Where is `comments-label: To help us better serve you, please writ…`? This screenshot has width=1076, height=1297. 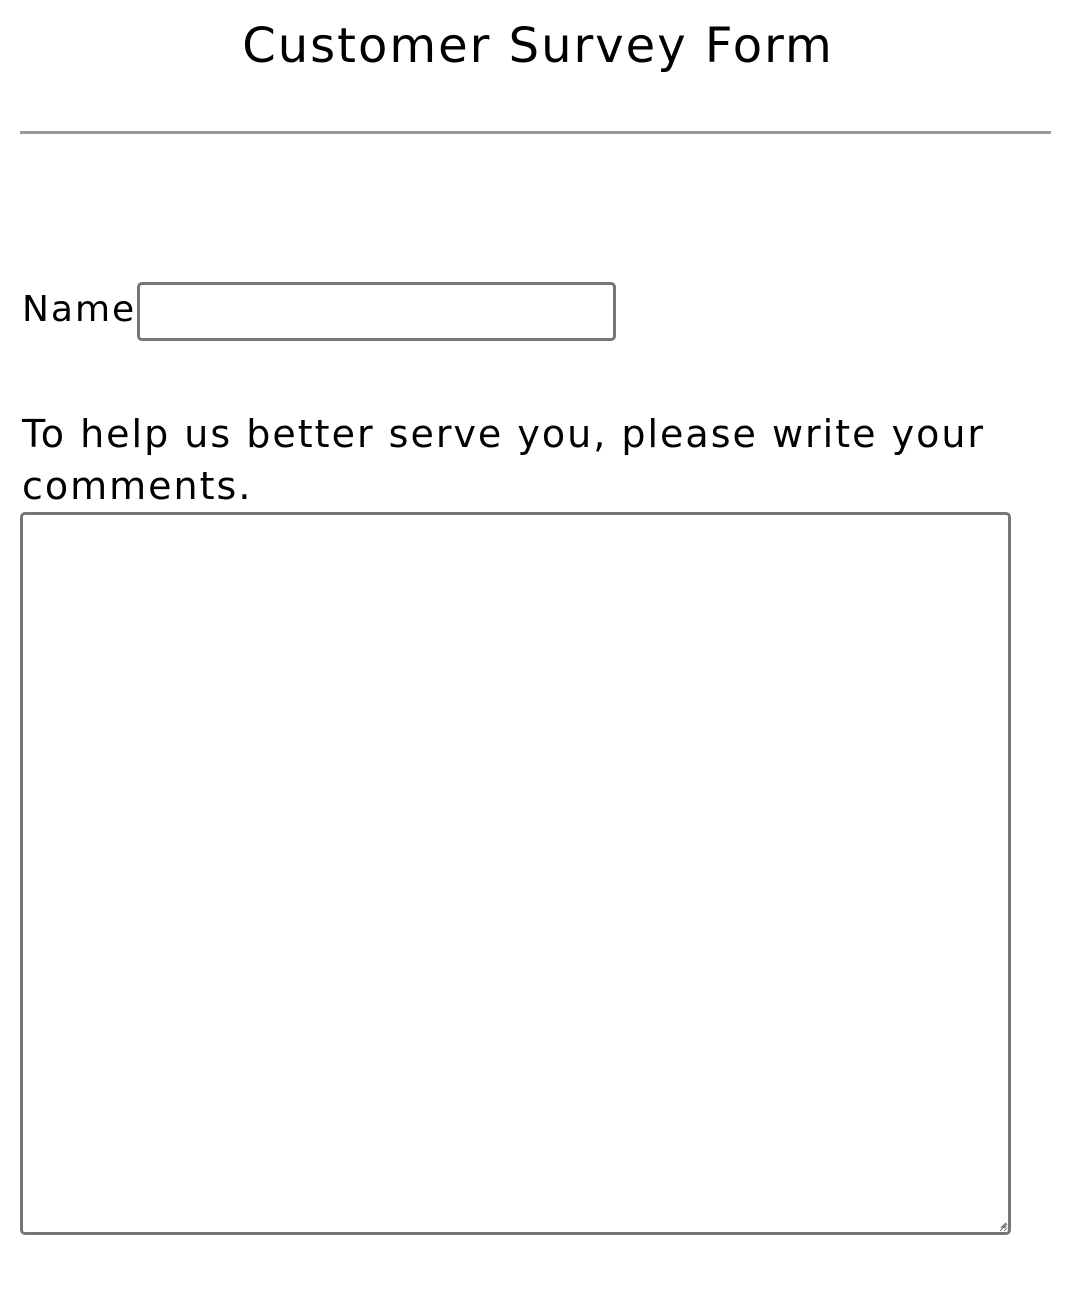 comments-label: To help us better serve you, please writ… is located at coordinates (504, 460).